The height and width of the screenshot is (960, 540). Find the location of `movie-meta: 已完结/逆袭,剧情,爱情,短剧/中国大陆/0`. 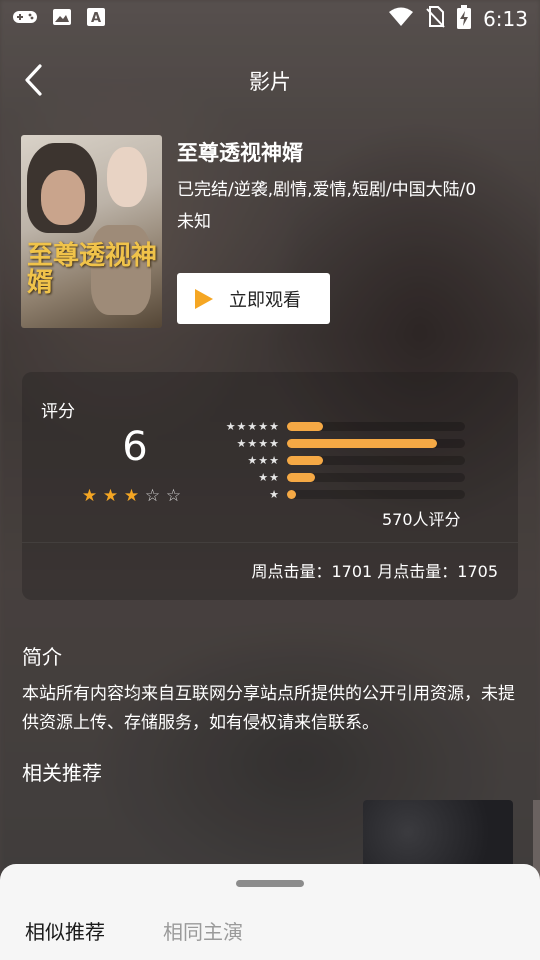

movie-meta: 已完结/逆袭,剧情,爱情,短剧/中国大陆/0 is located at coordinates (327, 190).